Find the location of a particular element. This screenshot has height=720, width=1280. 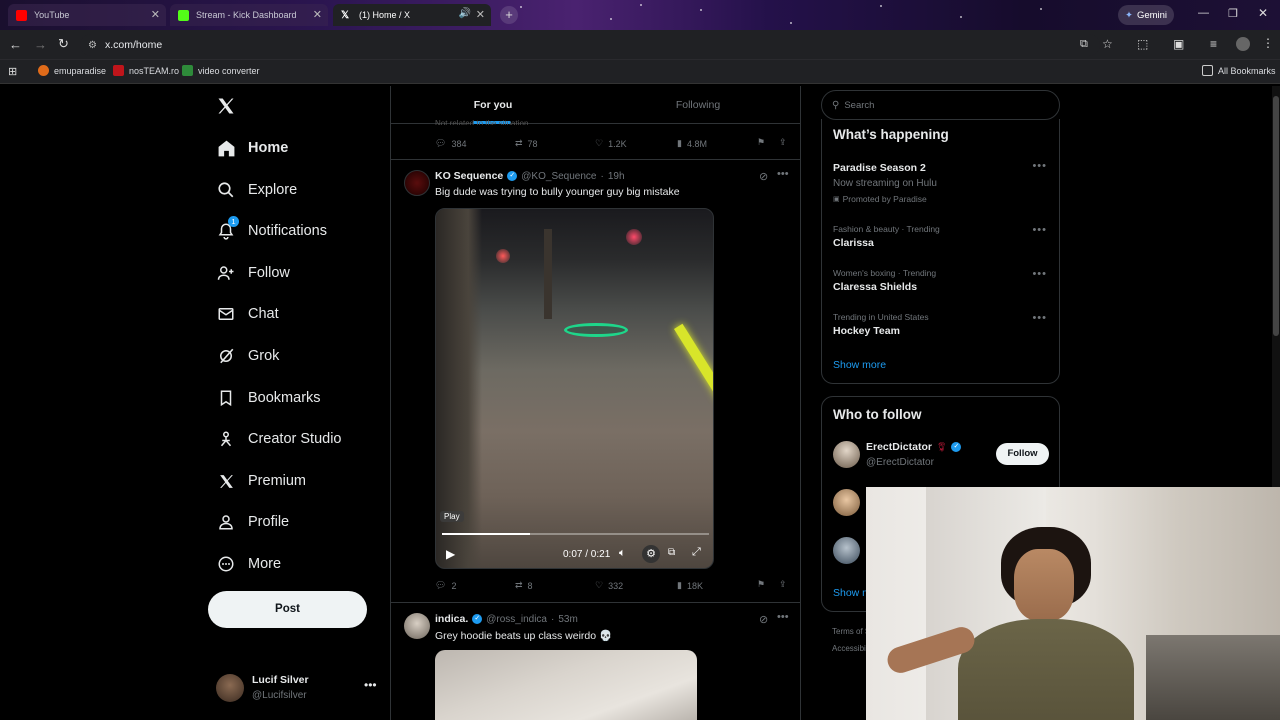

sidepanel-icon: ≡ is located at coordinates (1213, 44).